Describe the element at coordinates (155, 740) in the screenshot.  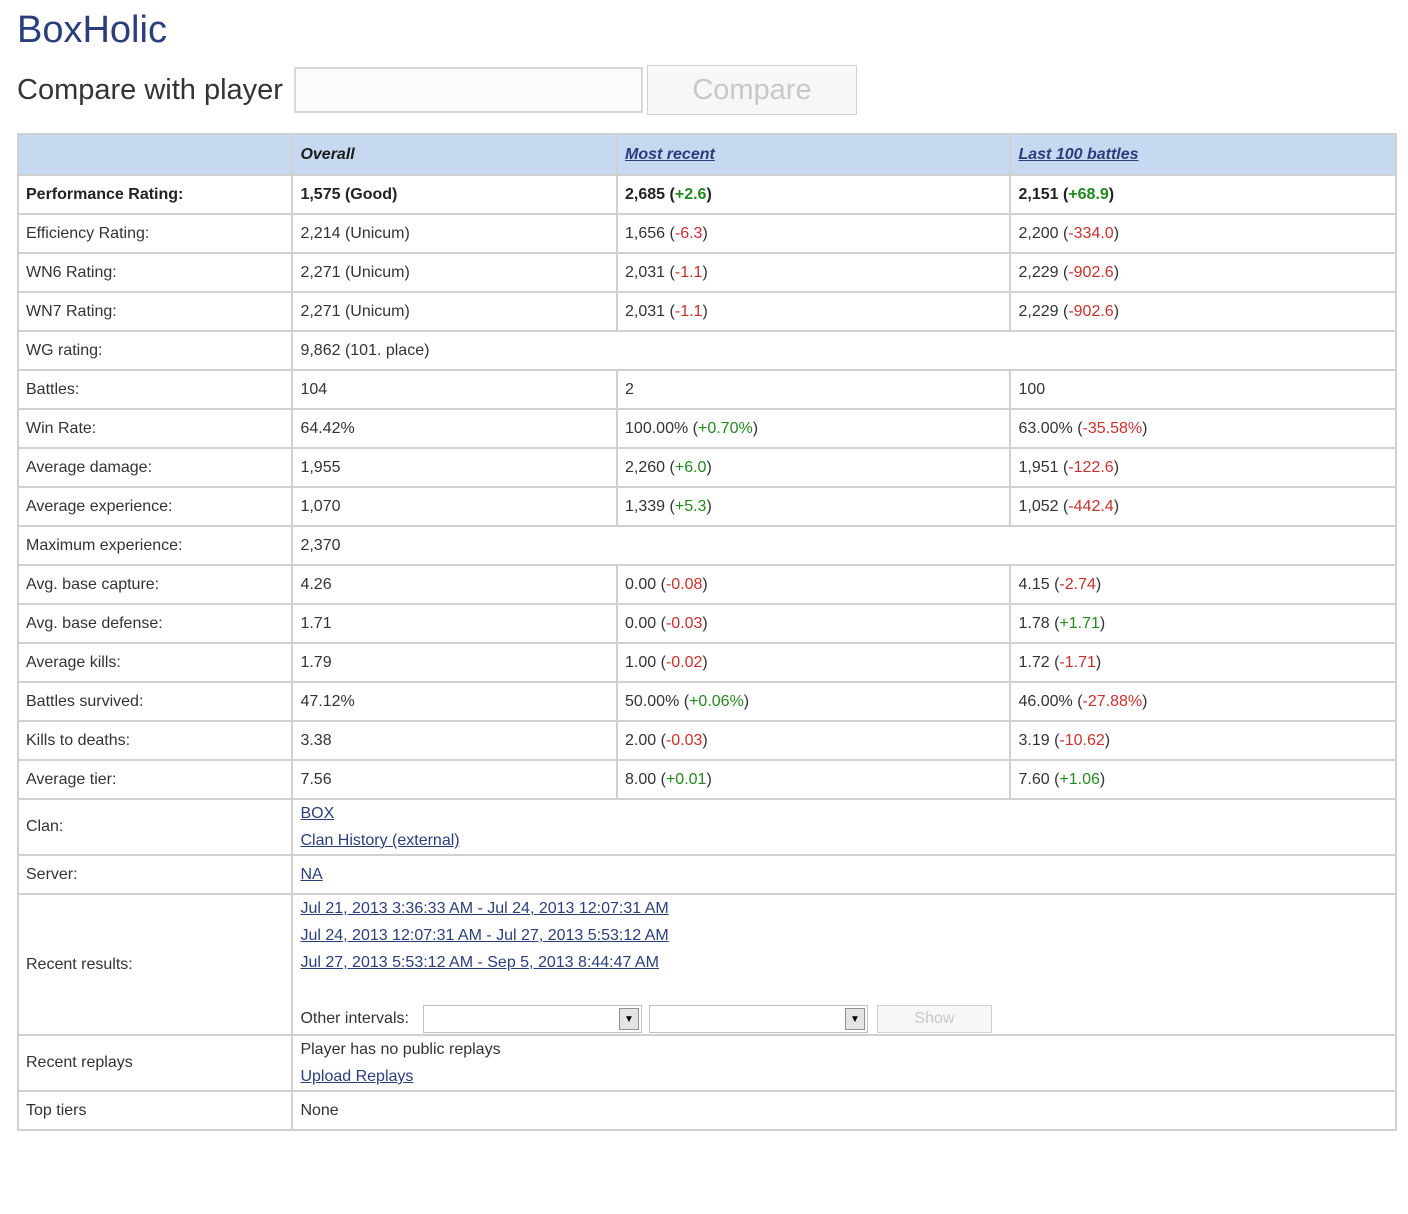
I see `row-label: Kills to deaths:` at that location.